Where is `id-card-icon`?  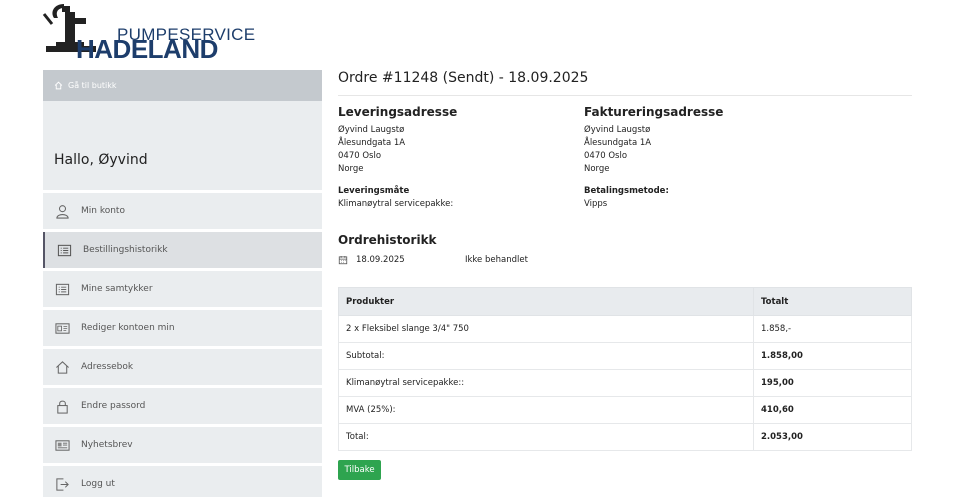
id-card-icon is located at coordinates (62, 328).